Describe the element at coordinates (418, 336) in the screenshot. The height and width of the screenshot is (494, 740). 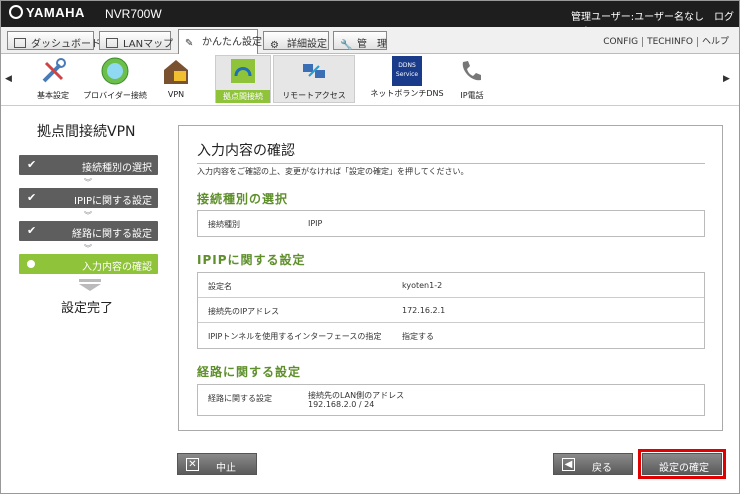
I see `row-value: 指定する` at that location.